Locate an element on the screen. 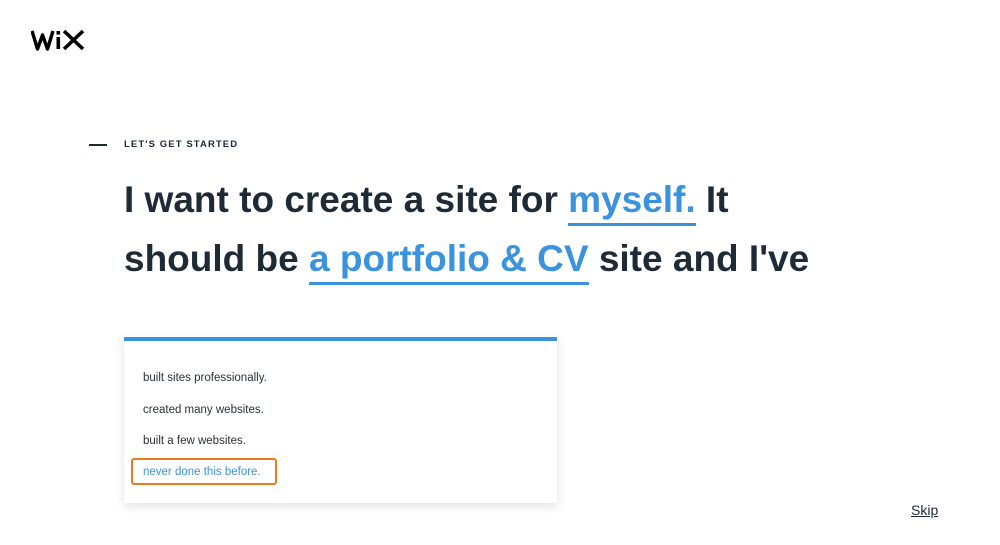 This screenshot has width=1000, height=545. headline-line-2: should be a portfolio & CV site and I've is located at coordinates (534, 258).